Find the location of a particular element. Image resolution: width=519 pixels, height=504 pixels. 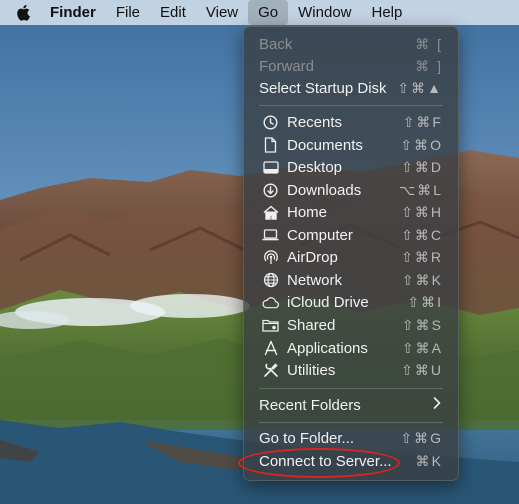

shortcut: ⇧⌘I is located at coordinates (425, 301).